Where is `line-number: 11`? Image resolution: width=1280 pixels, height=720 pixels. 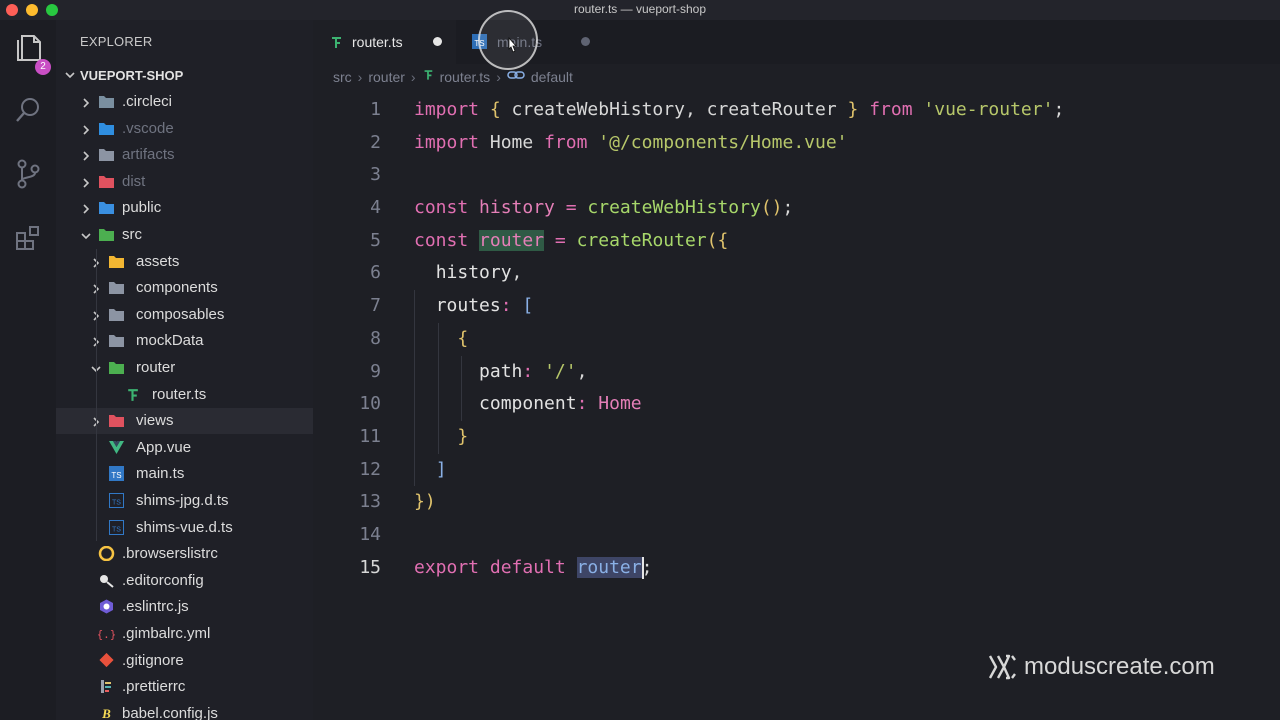
line-number: 11 is located at coordinates (370, 436).